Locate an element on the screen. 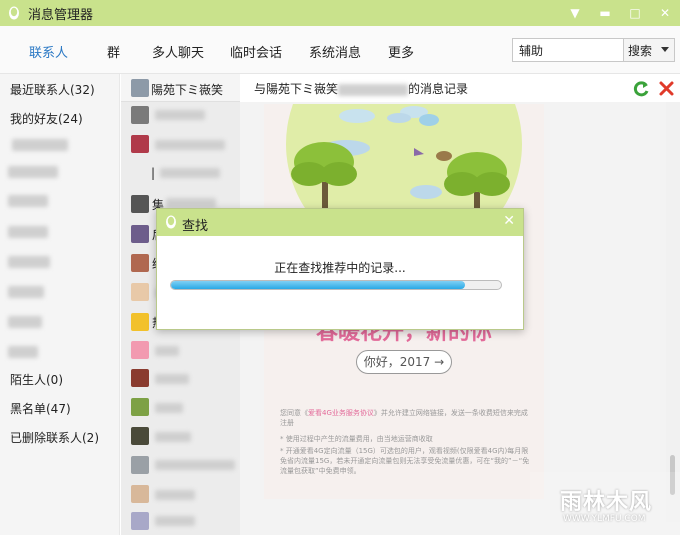 The height and width of the screenshot is (535, 680). tab-more: 更多 is located at coordinates (401, 51).